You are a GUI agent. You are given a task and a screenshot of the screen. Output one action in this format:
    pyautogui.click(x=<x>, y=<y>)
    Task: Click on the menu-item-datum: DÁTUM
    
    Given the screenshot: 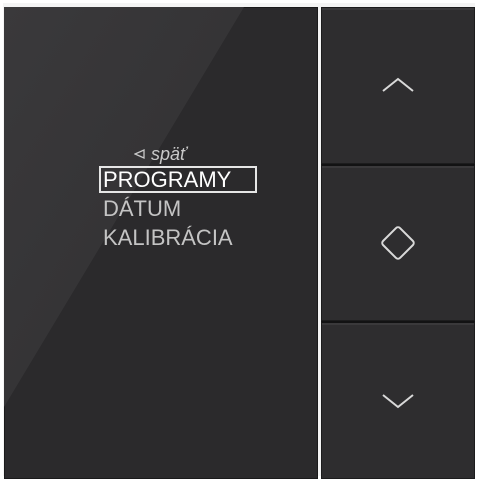 What is the action you would take?
    pyautogui.click(x=140, y=208)
    